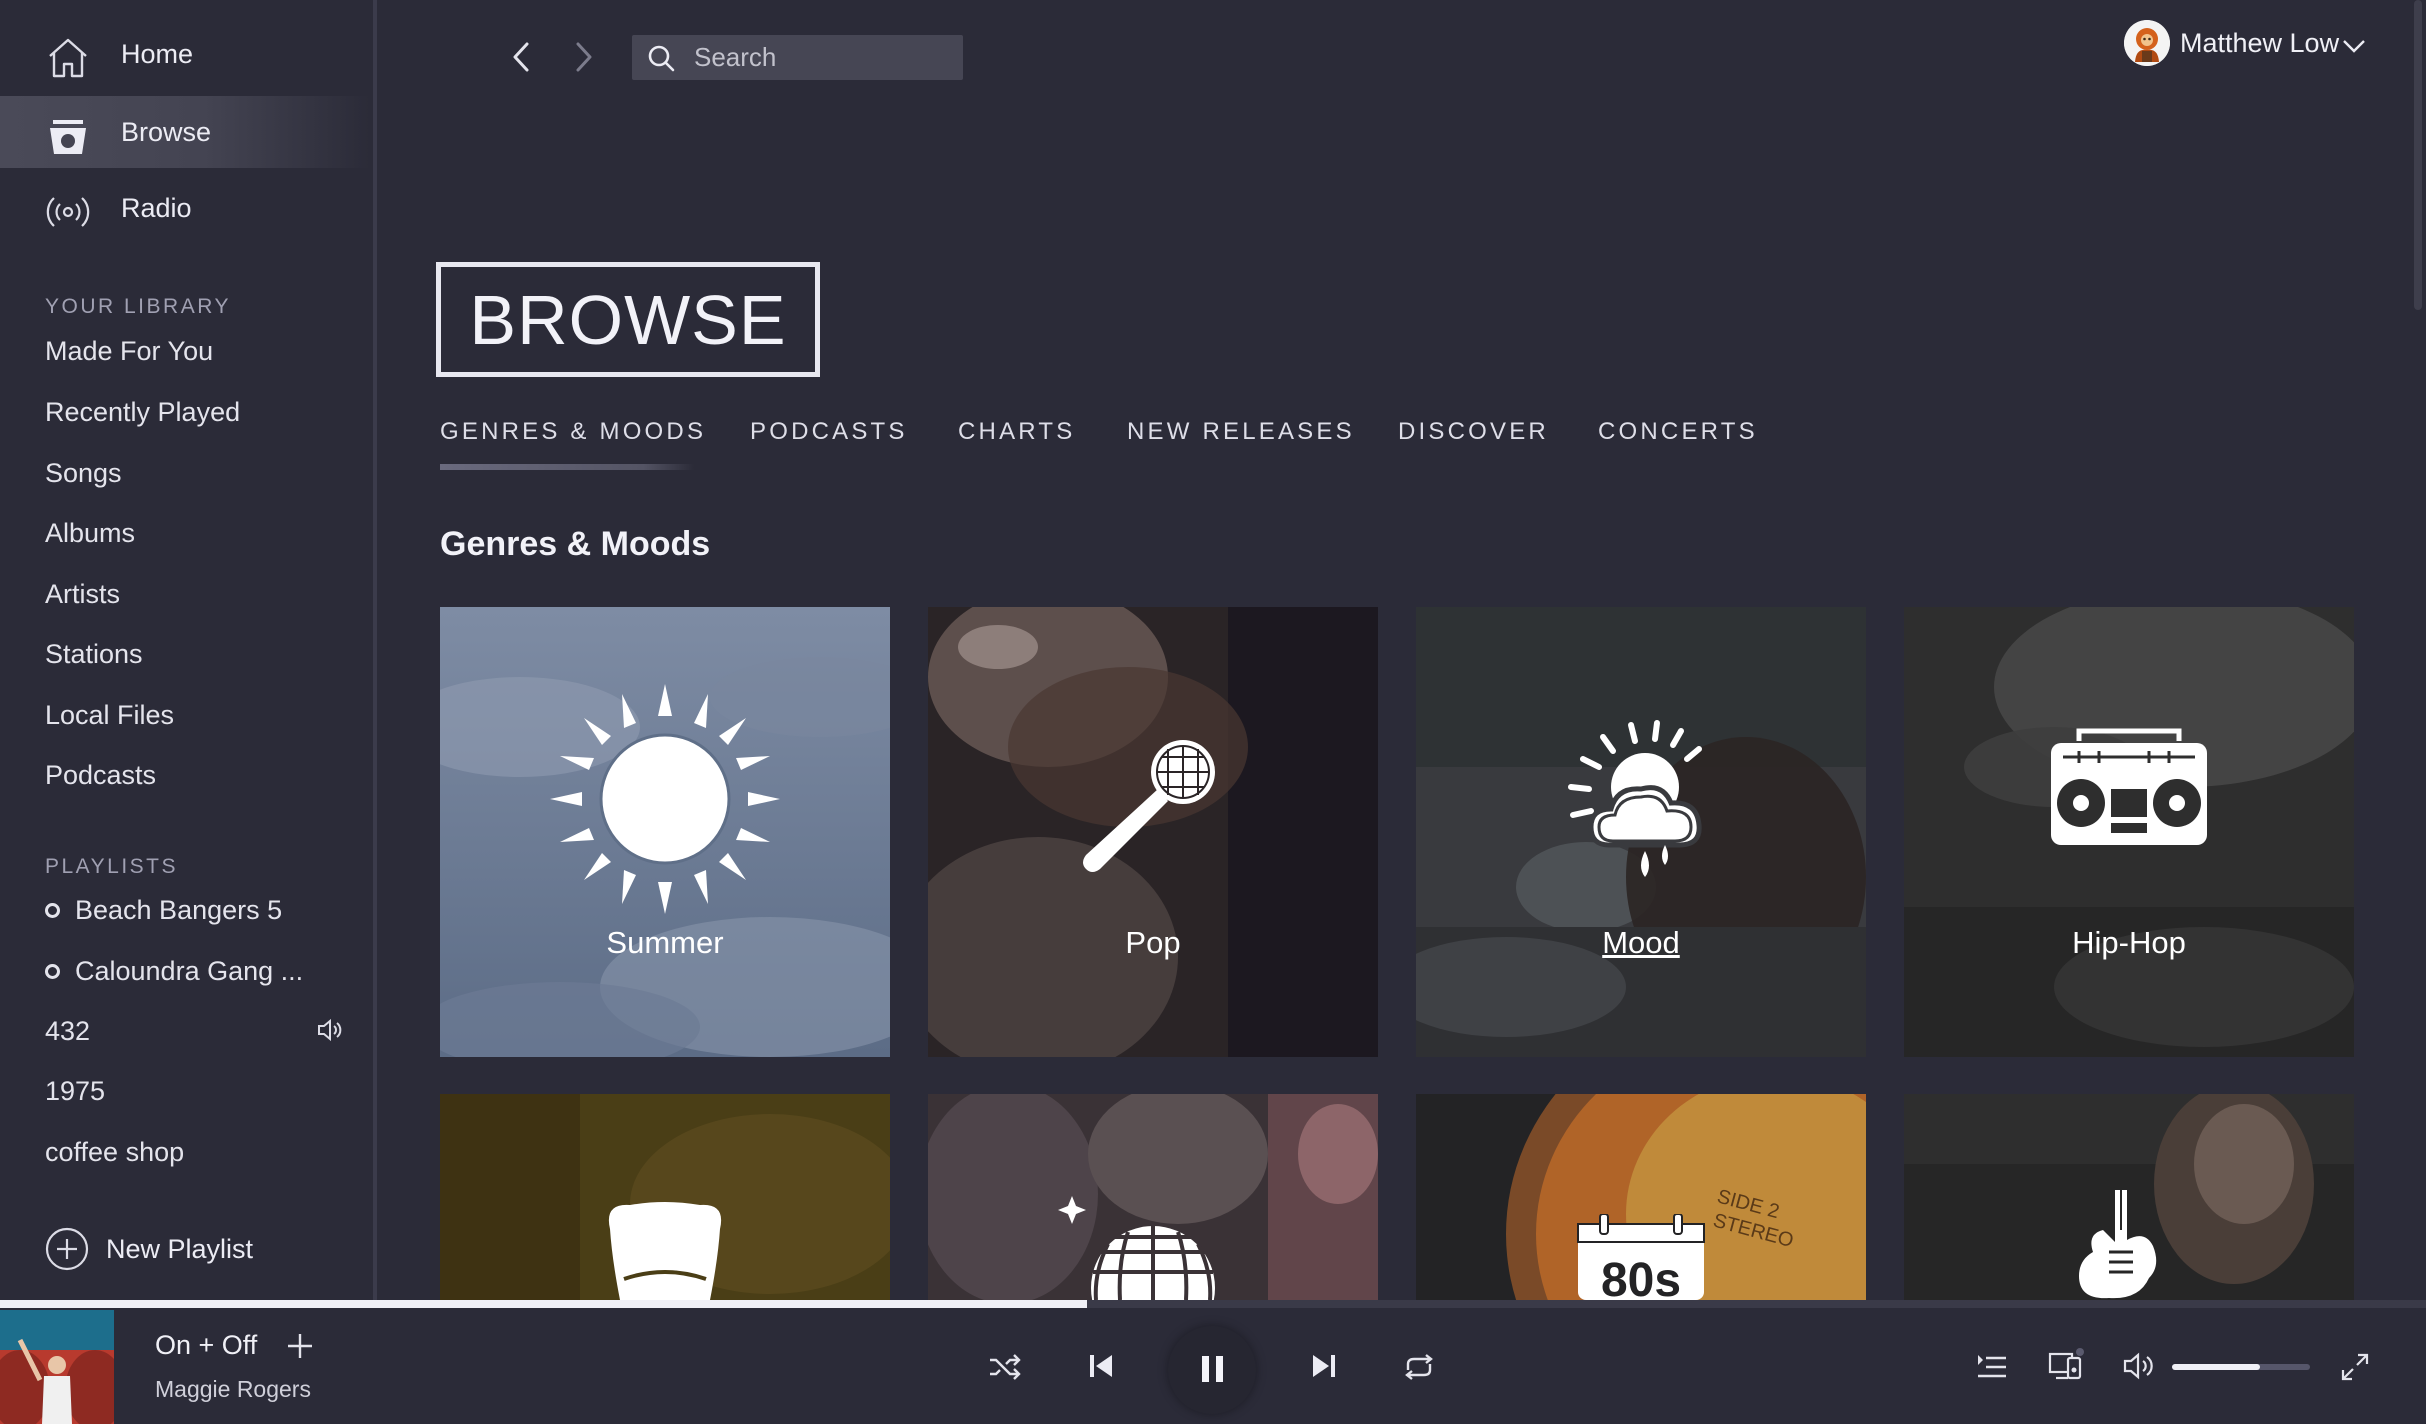 This screenshot has width=2426, height=1424. Describe the element at coordinates (1992, 1367) in the screenshot. I see `queue-icon` at that location.